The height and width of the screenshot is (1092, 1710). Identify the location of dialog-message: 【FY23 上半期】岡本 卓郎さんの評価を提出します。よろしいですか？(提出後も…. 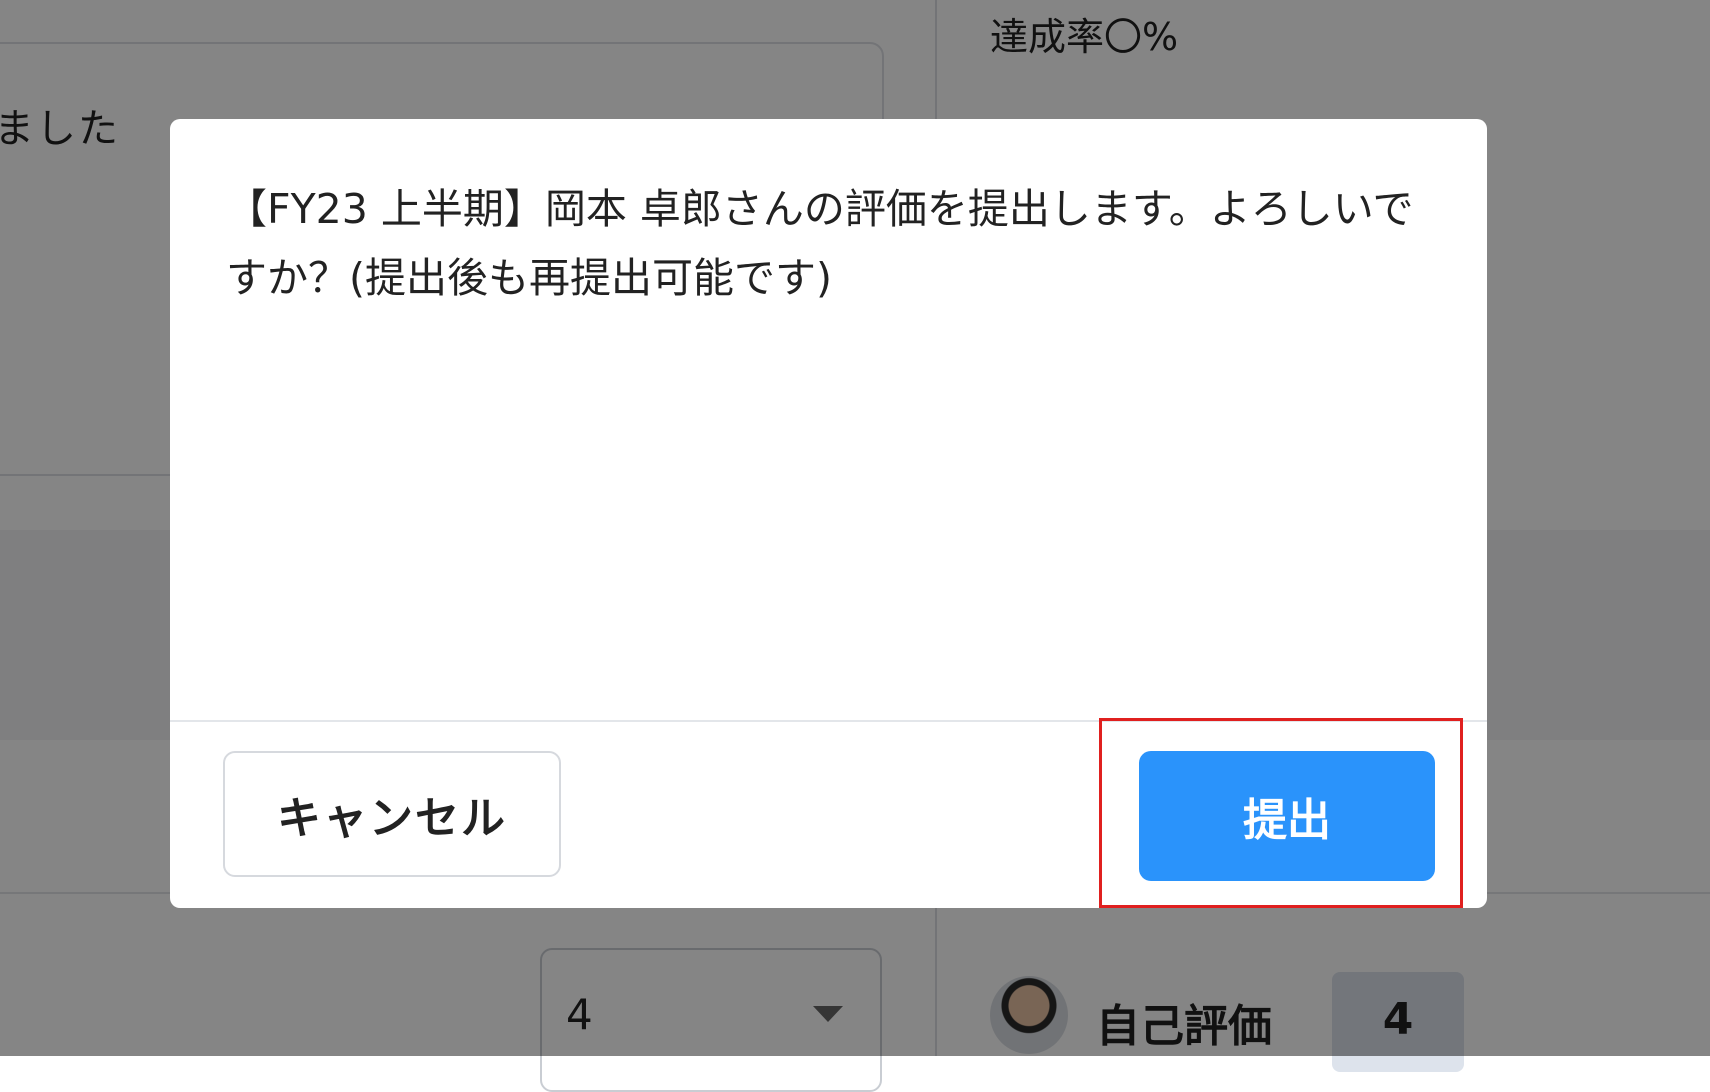
(820, 243).